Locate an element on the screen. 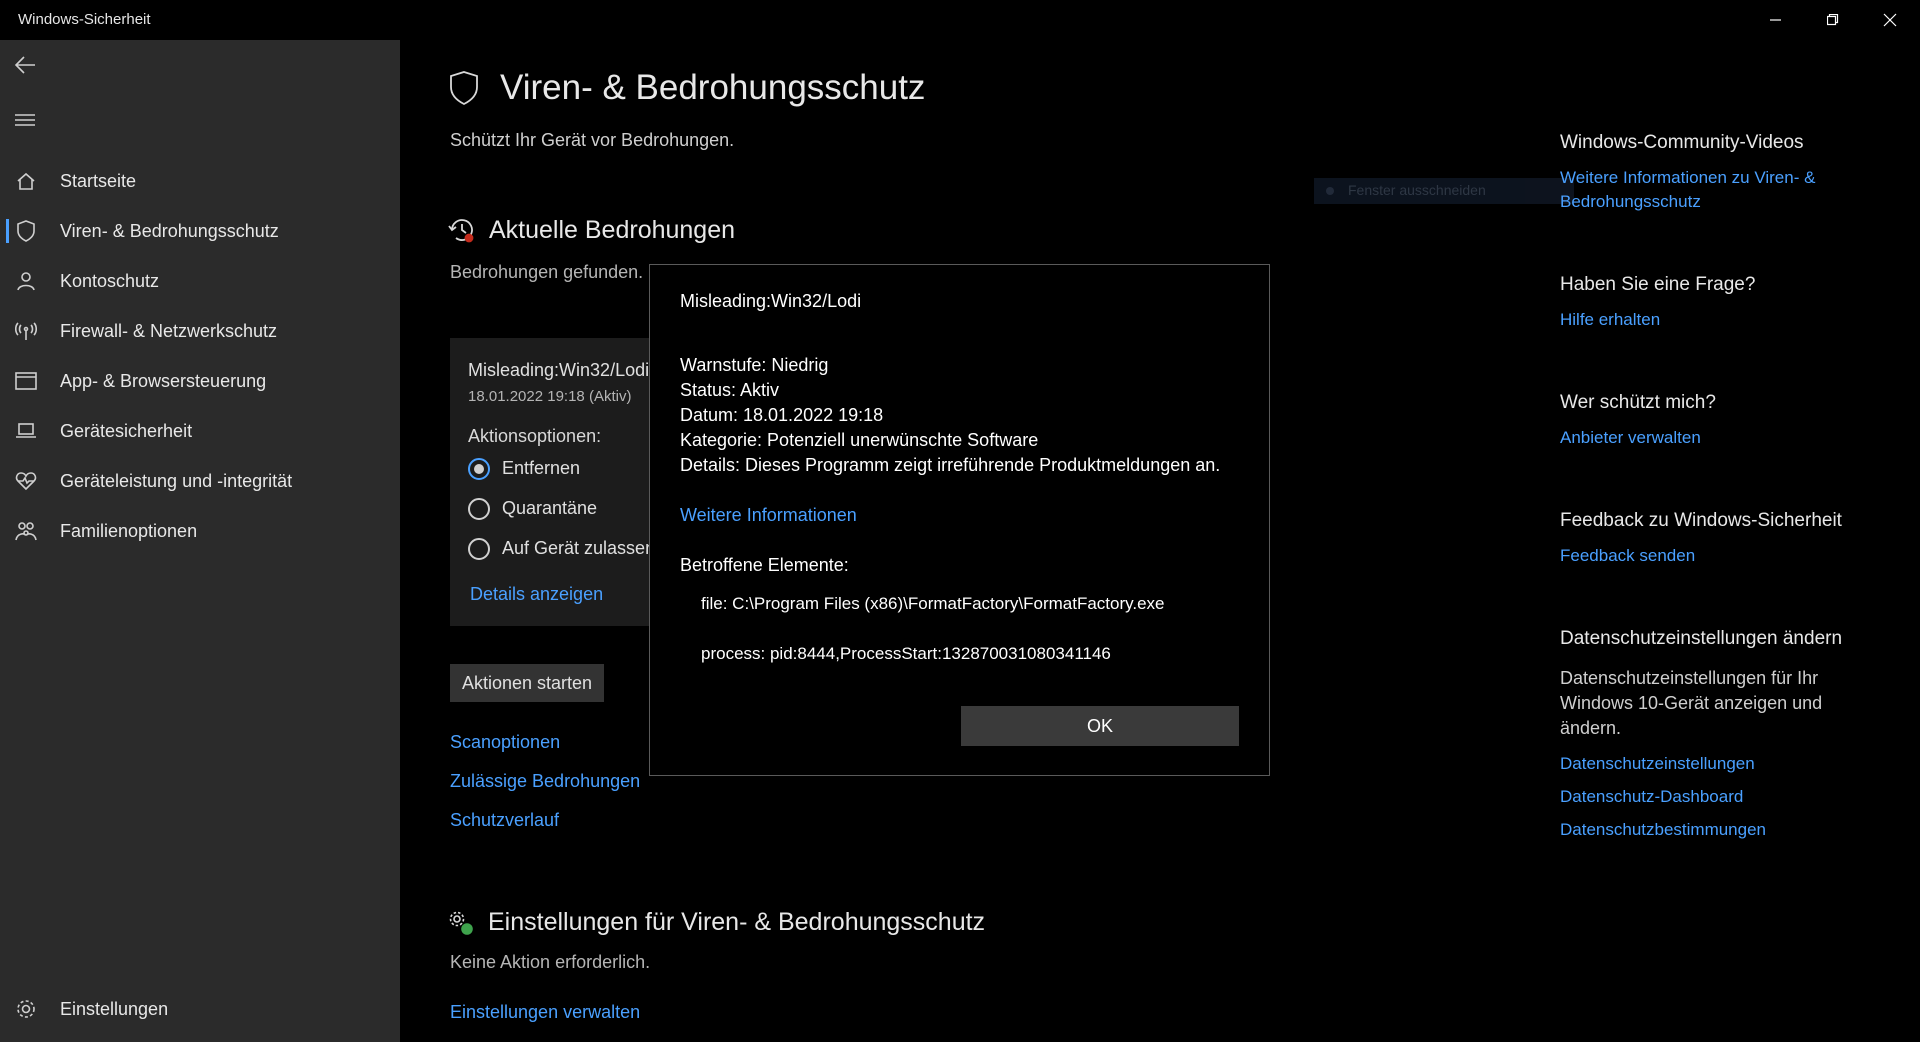 The width and height of the screenshot is (1920, 1042). sidebar-item-geraeteleistung: Geräteleistung und -integrität is located at coordinates (200, 481).